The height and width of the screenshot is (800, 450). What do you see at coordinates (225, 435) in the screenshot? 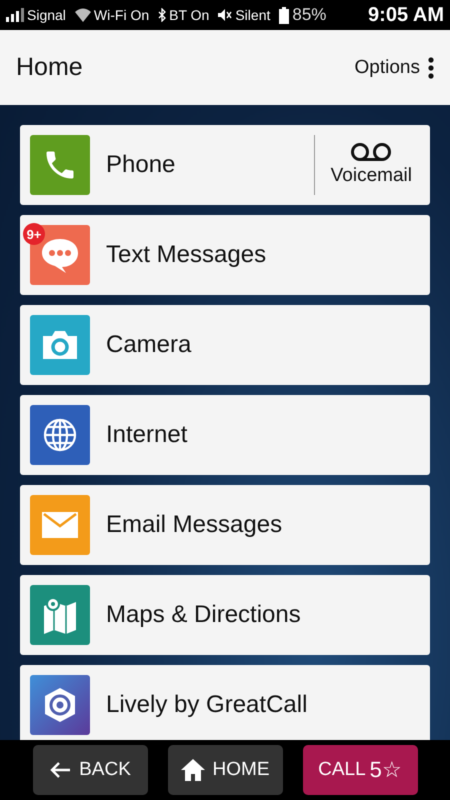
I see `app-card: Internet` at bounding box center [225, 435].